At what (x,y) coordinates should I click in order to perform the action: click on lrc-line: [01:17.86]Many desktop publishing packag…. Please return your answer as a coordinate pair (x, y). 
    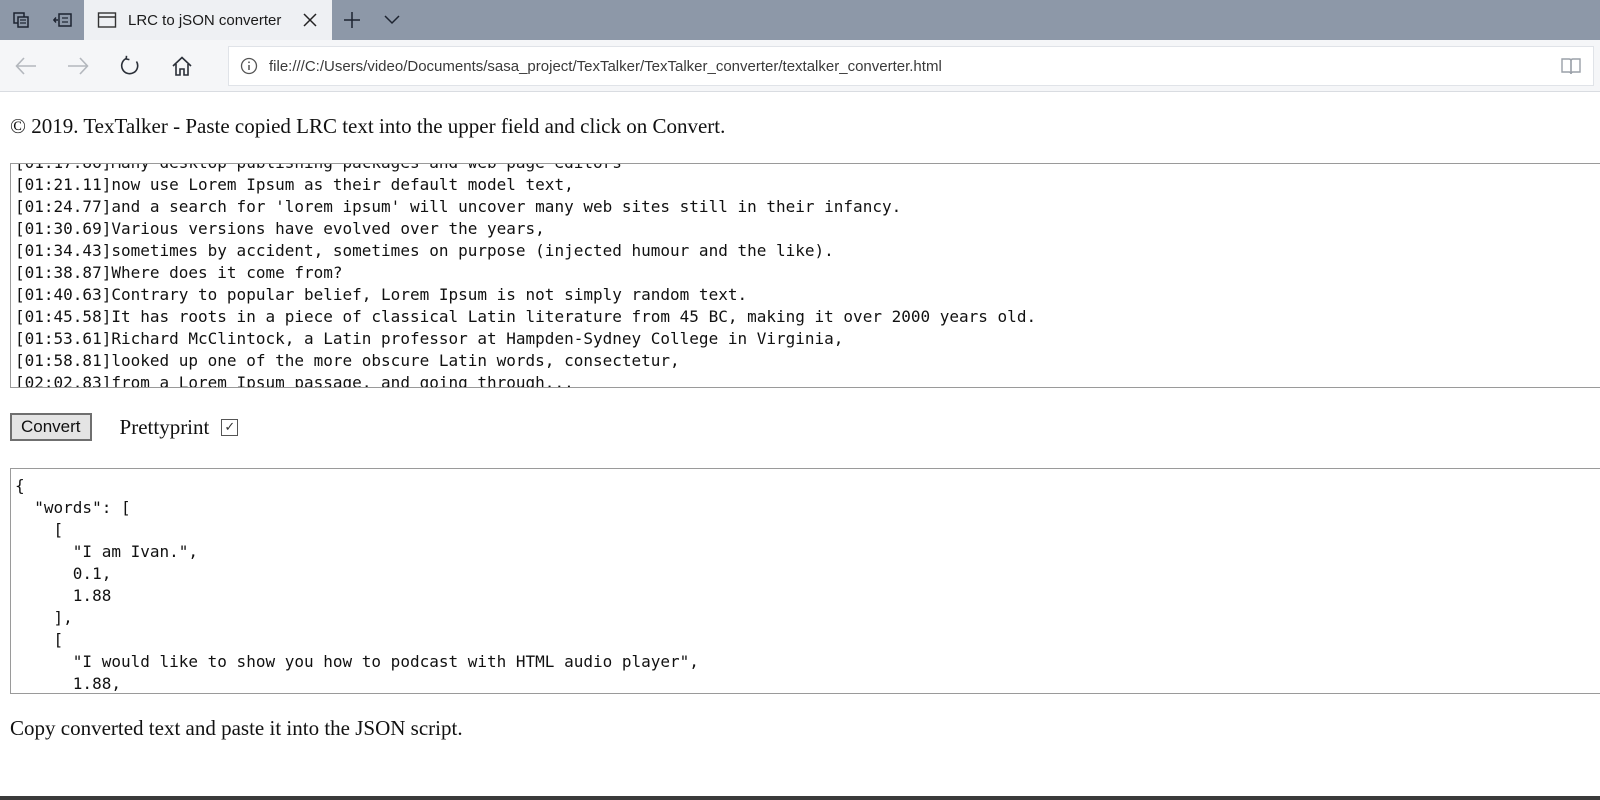
    Looking at the image, I should click on (525, 169).